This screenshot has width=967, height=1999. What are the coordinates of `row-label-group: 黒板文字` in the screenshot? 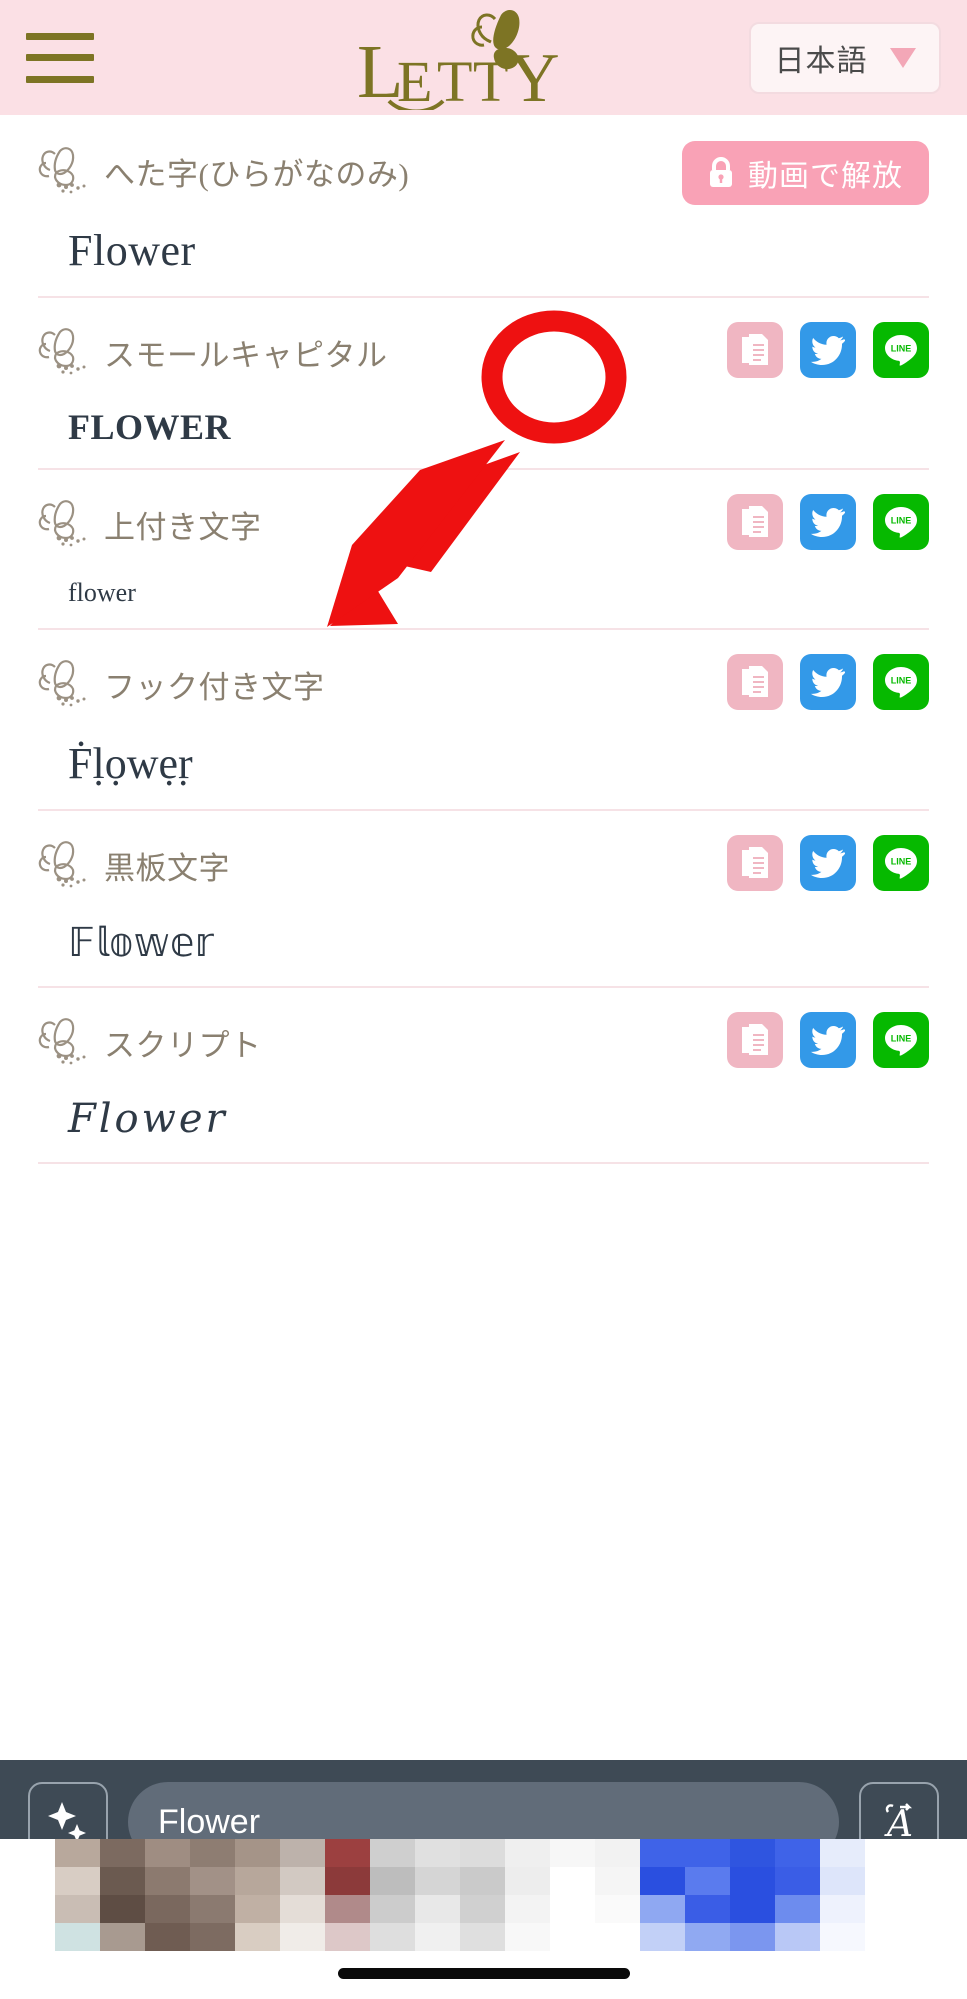 It's located at (134, 863).